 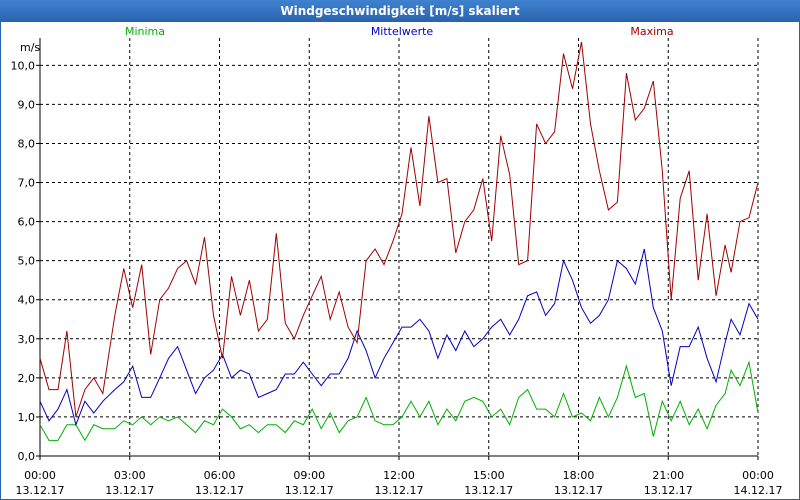 I want to click on x-tick-time: 21:00, so click(x=668, y=475).